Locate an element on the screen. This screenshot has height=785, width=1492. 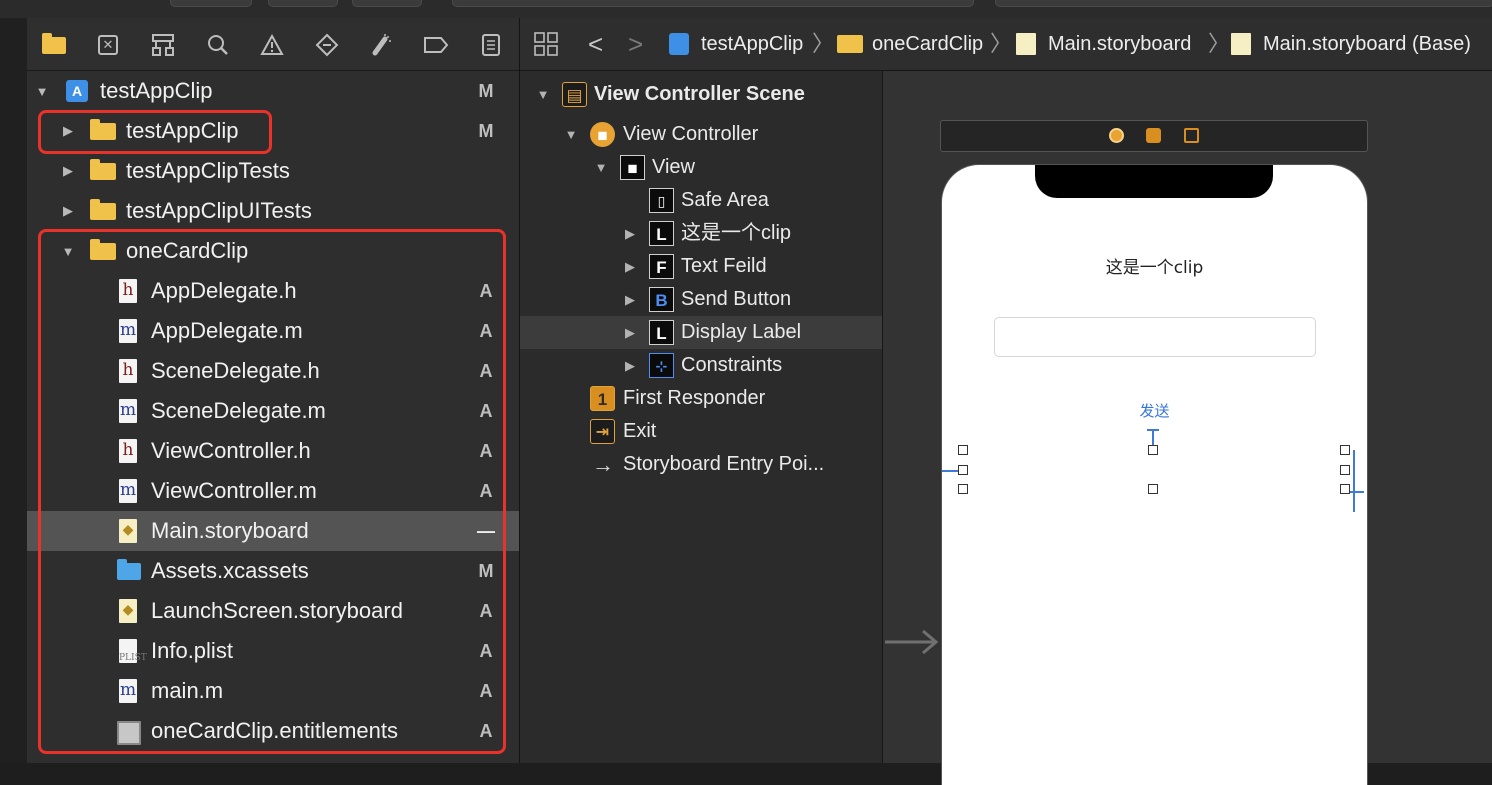
tree-row-file: m main.m A is located at coordinates (273, 691).